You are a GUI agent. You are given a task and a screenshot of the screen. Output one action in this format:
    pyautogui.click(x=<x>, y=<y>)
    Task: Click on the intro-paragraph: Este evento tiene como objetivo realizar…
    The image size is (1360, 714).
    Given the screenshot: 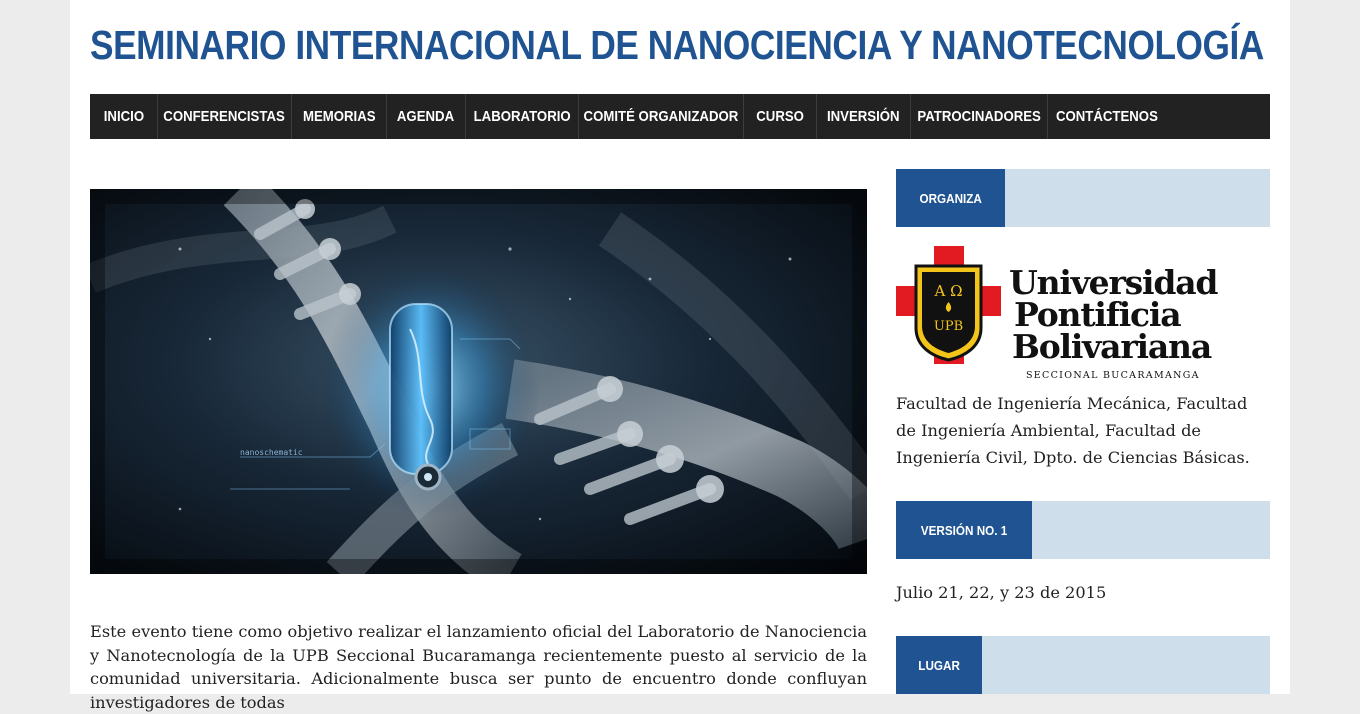 What is the action you would take?
    pyautogui.click(x=478, y=667)
    